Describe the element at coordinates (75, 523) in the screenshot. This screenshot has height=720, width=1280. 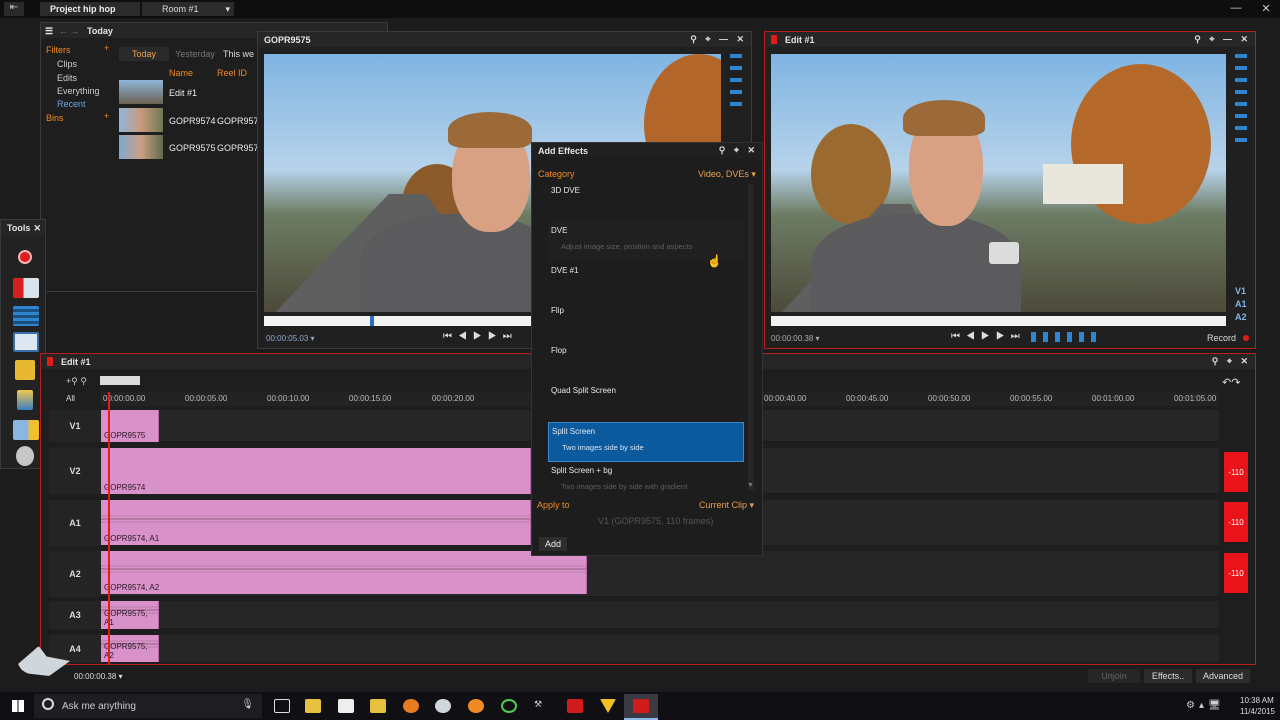
I see `track-label: A1` at that location.